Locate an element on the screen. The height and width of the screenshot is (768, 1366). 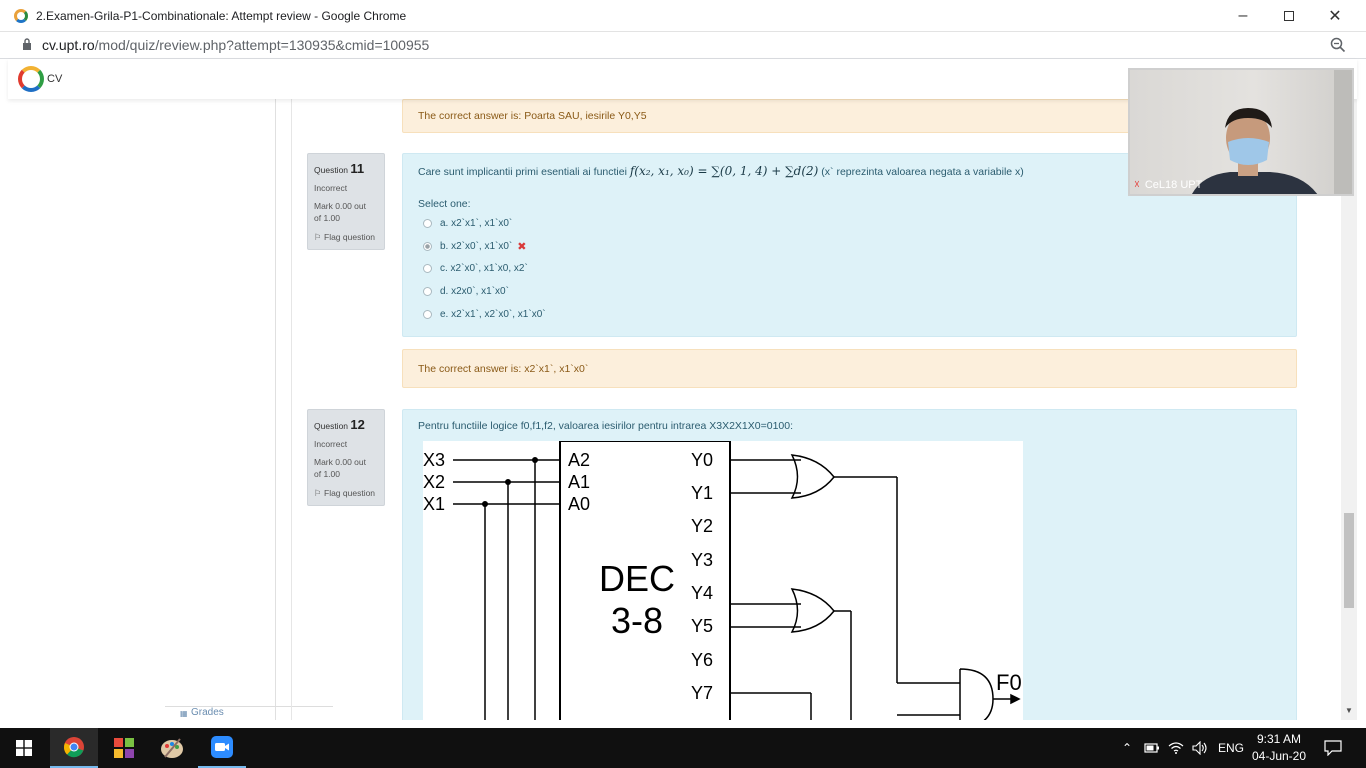
option-d: d. x2x0`, x1`x0` is located at coordinates (466, 291).